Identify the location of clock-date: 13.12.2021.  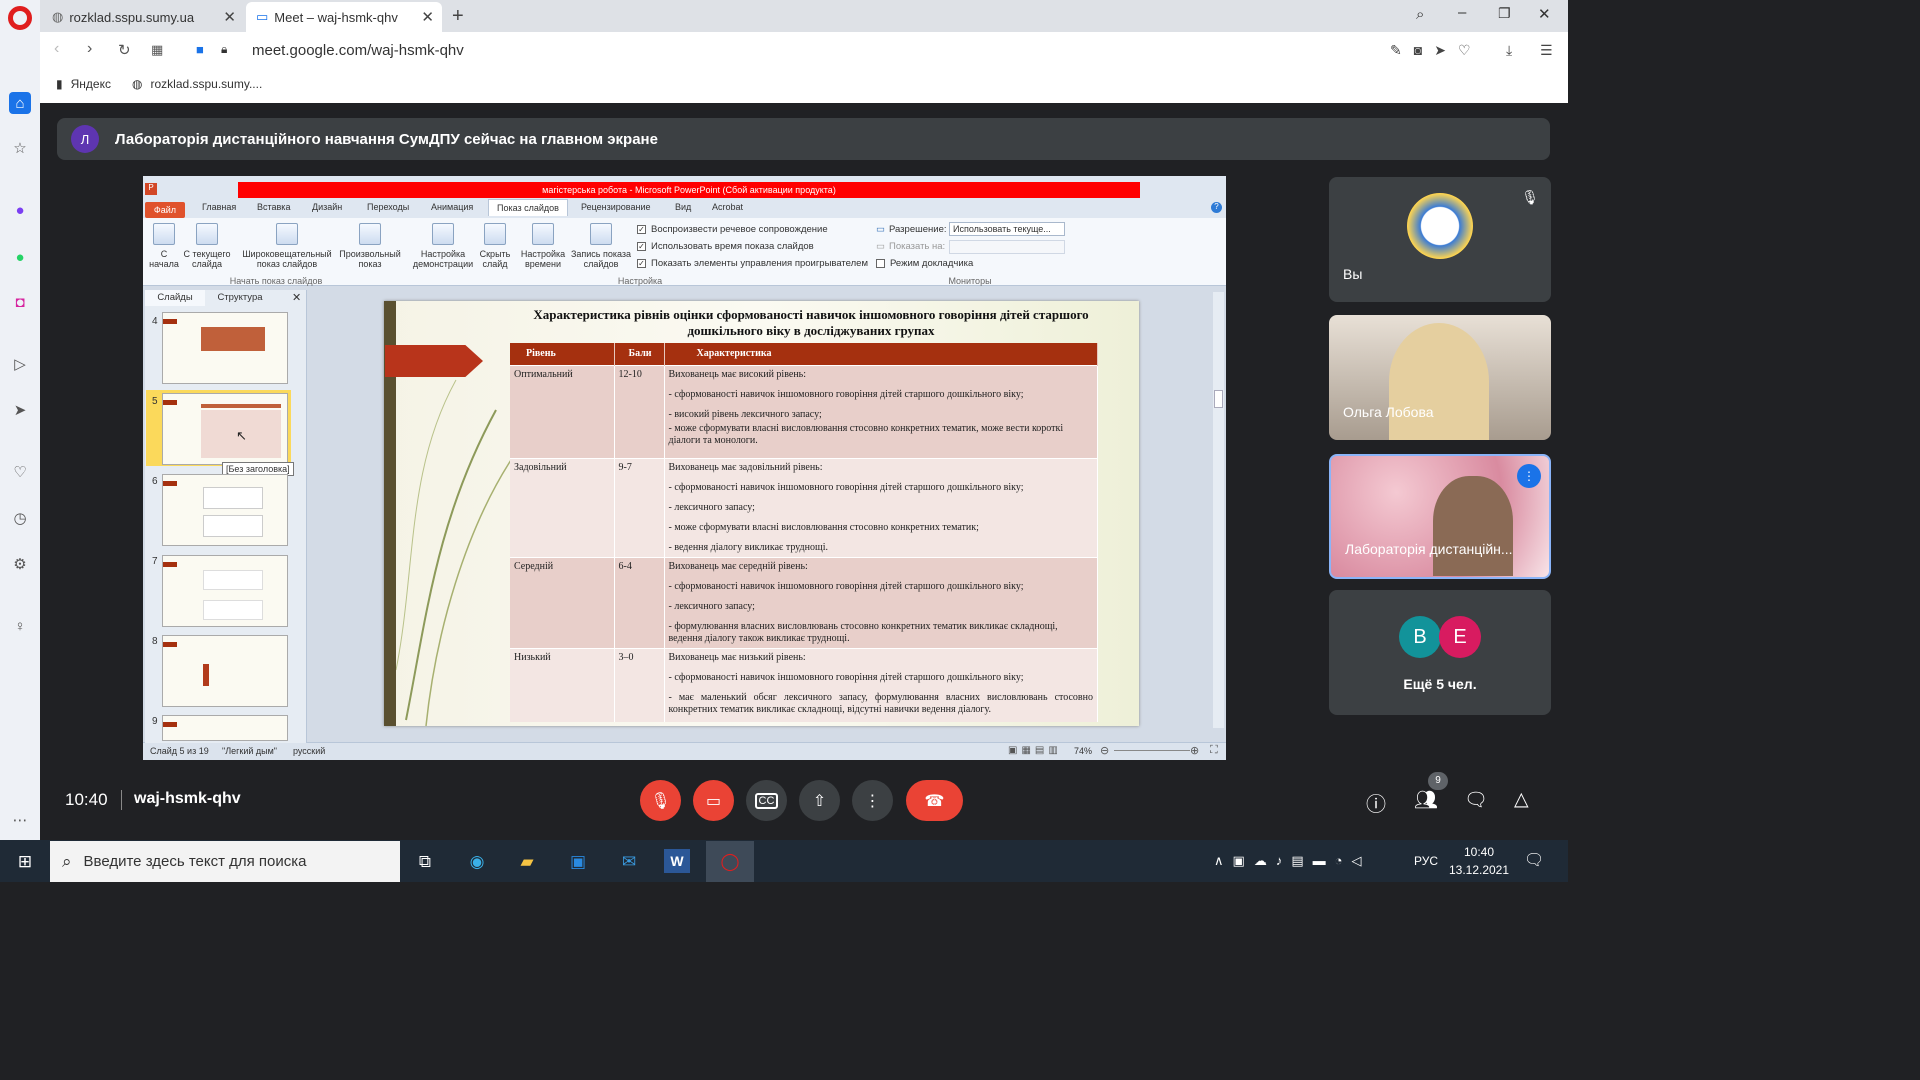
(1479, 870).